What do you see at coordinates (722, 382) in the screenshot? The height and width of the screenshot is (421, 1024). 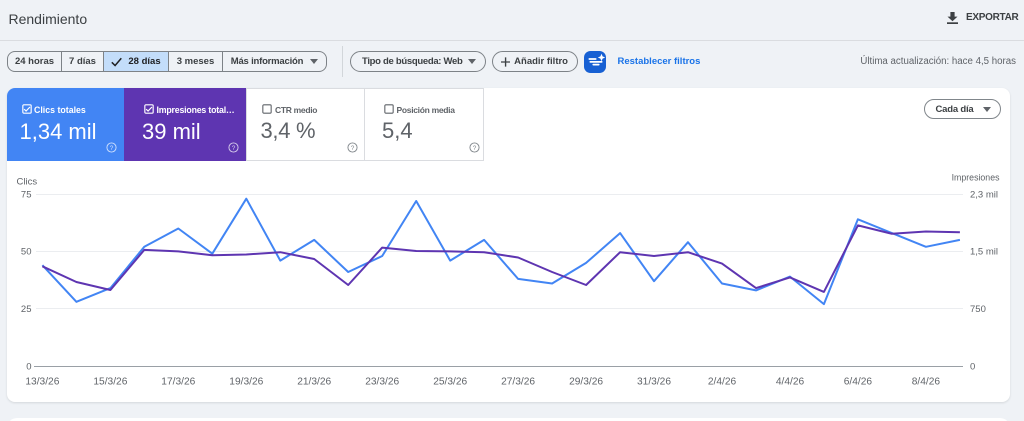 I see `svg-text: 2/4/26` at bounding box center [722, 382].